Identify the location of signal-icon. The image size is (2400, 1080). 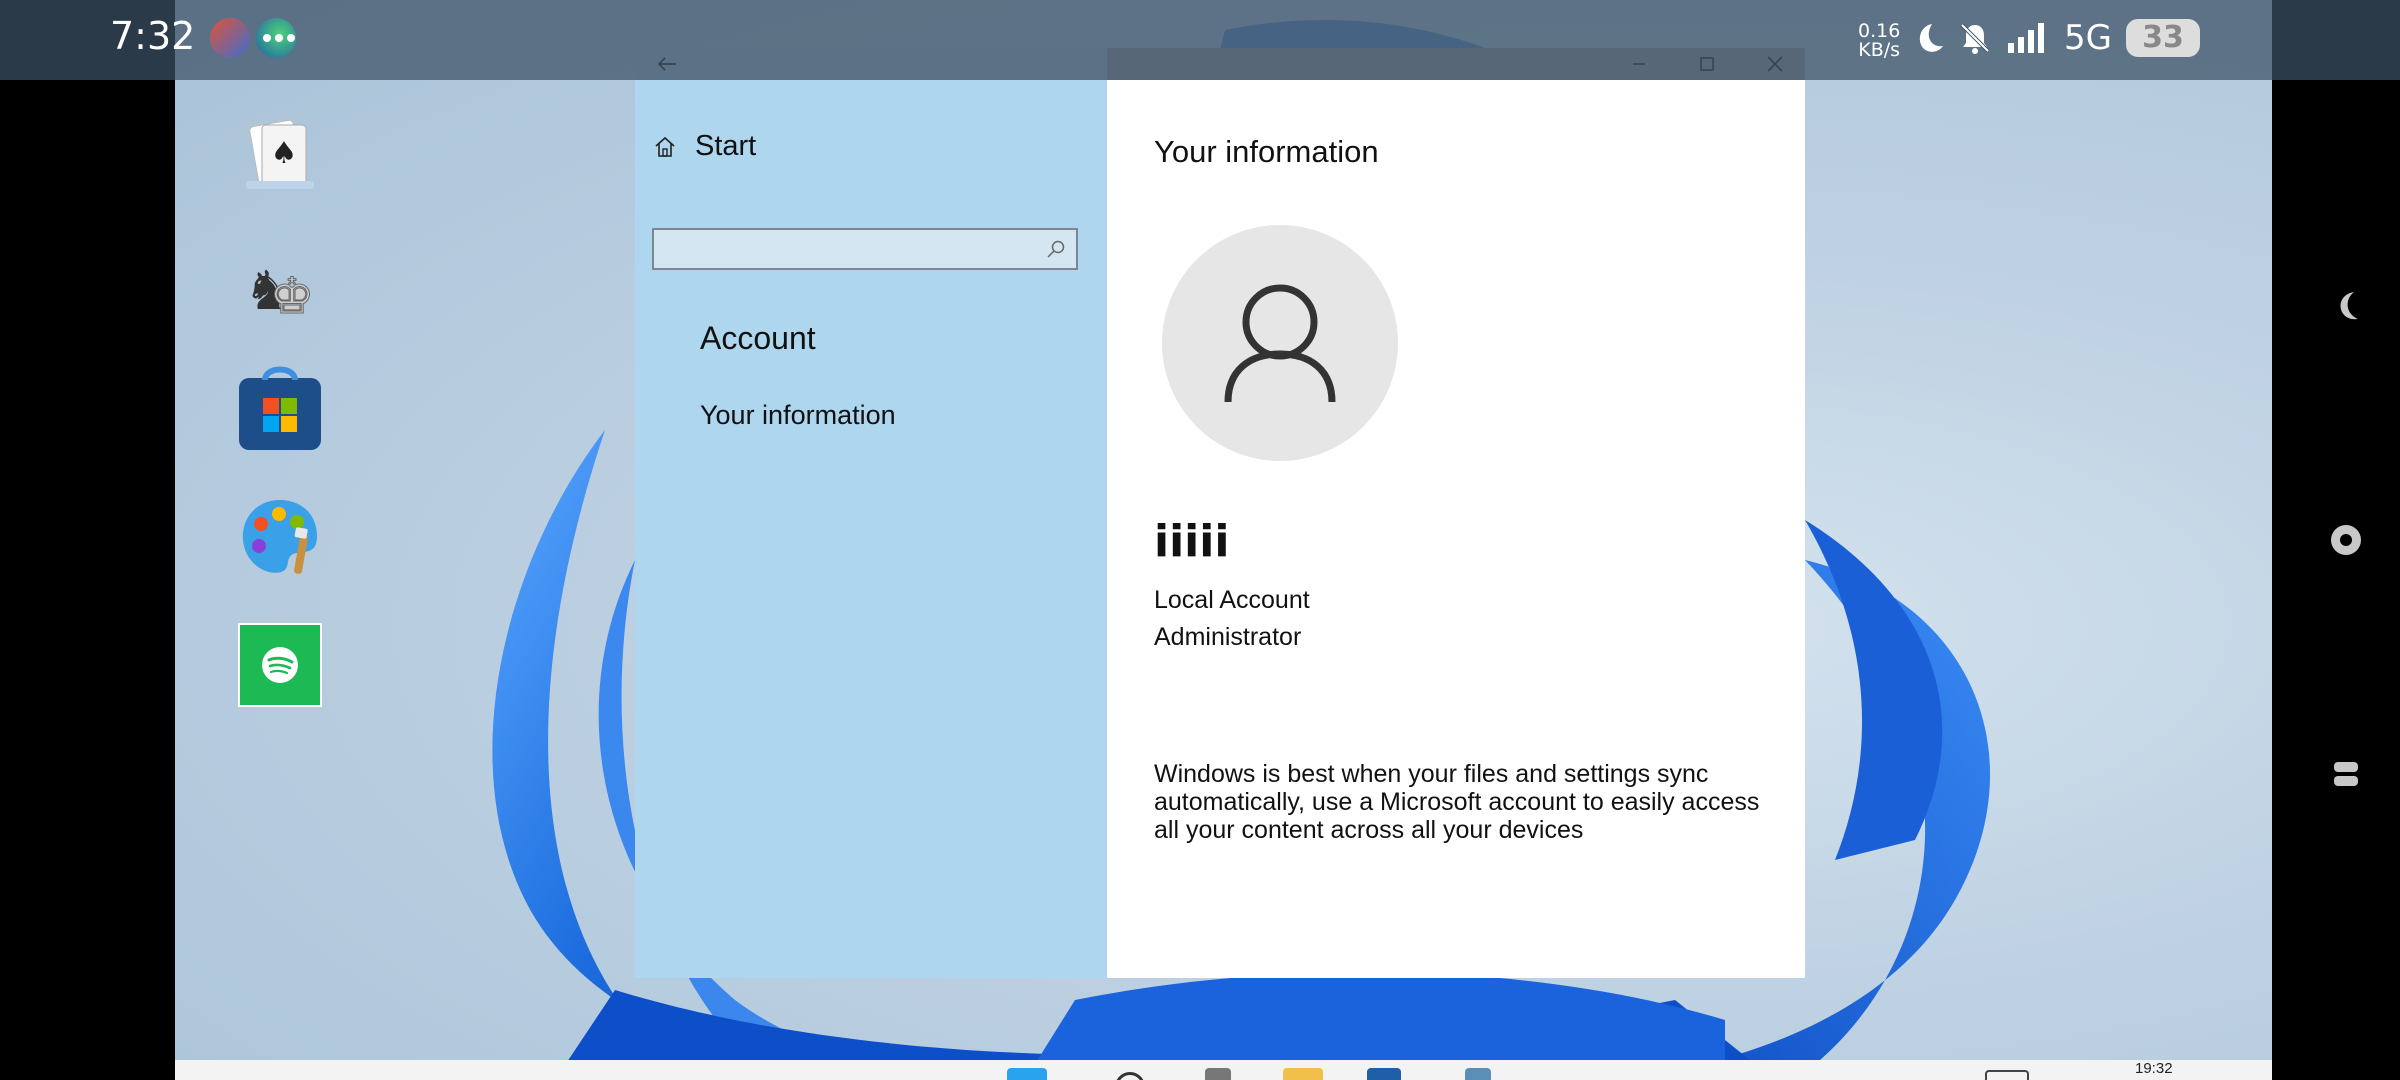
(2026, 38).